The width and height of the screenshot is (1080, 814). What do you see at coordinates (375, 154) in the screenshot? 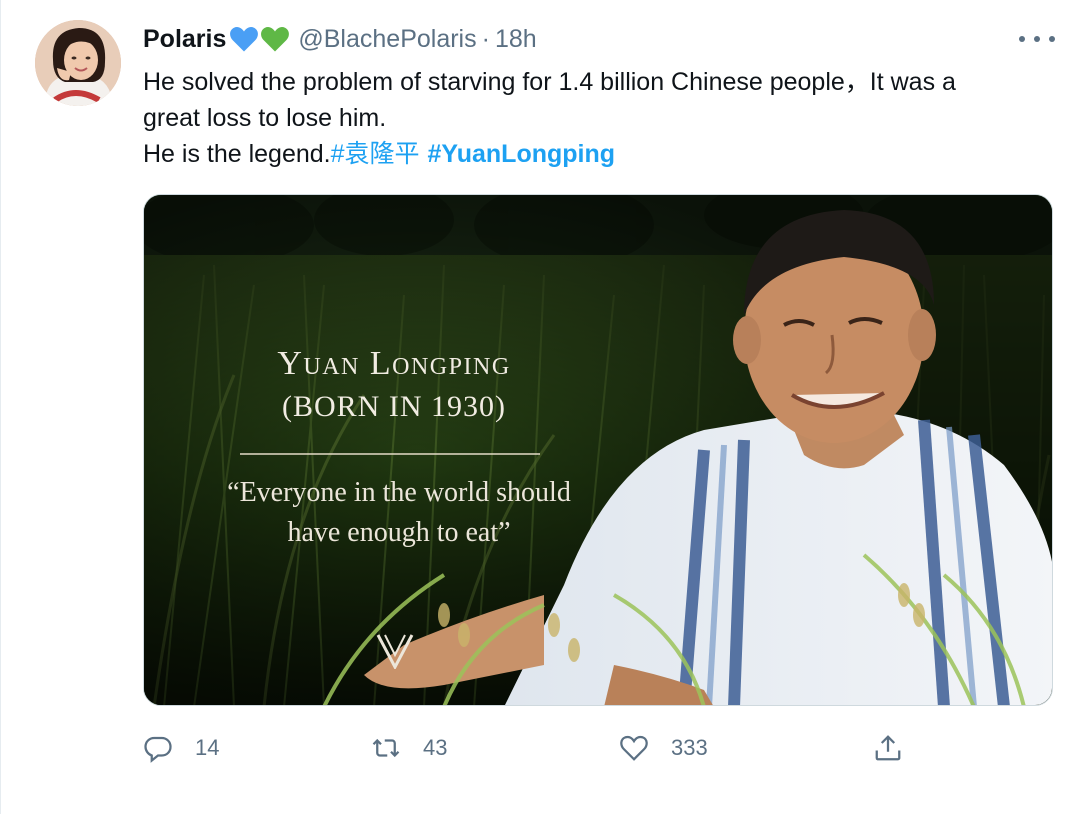
I see `hashtag-yuanlongping-chinese: #袁隆平` at bounding box center [375, 154].